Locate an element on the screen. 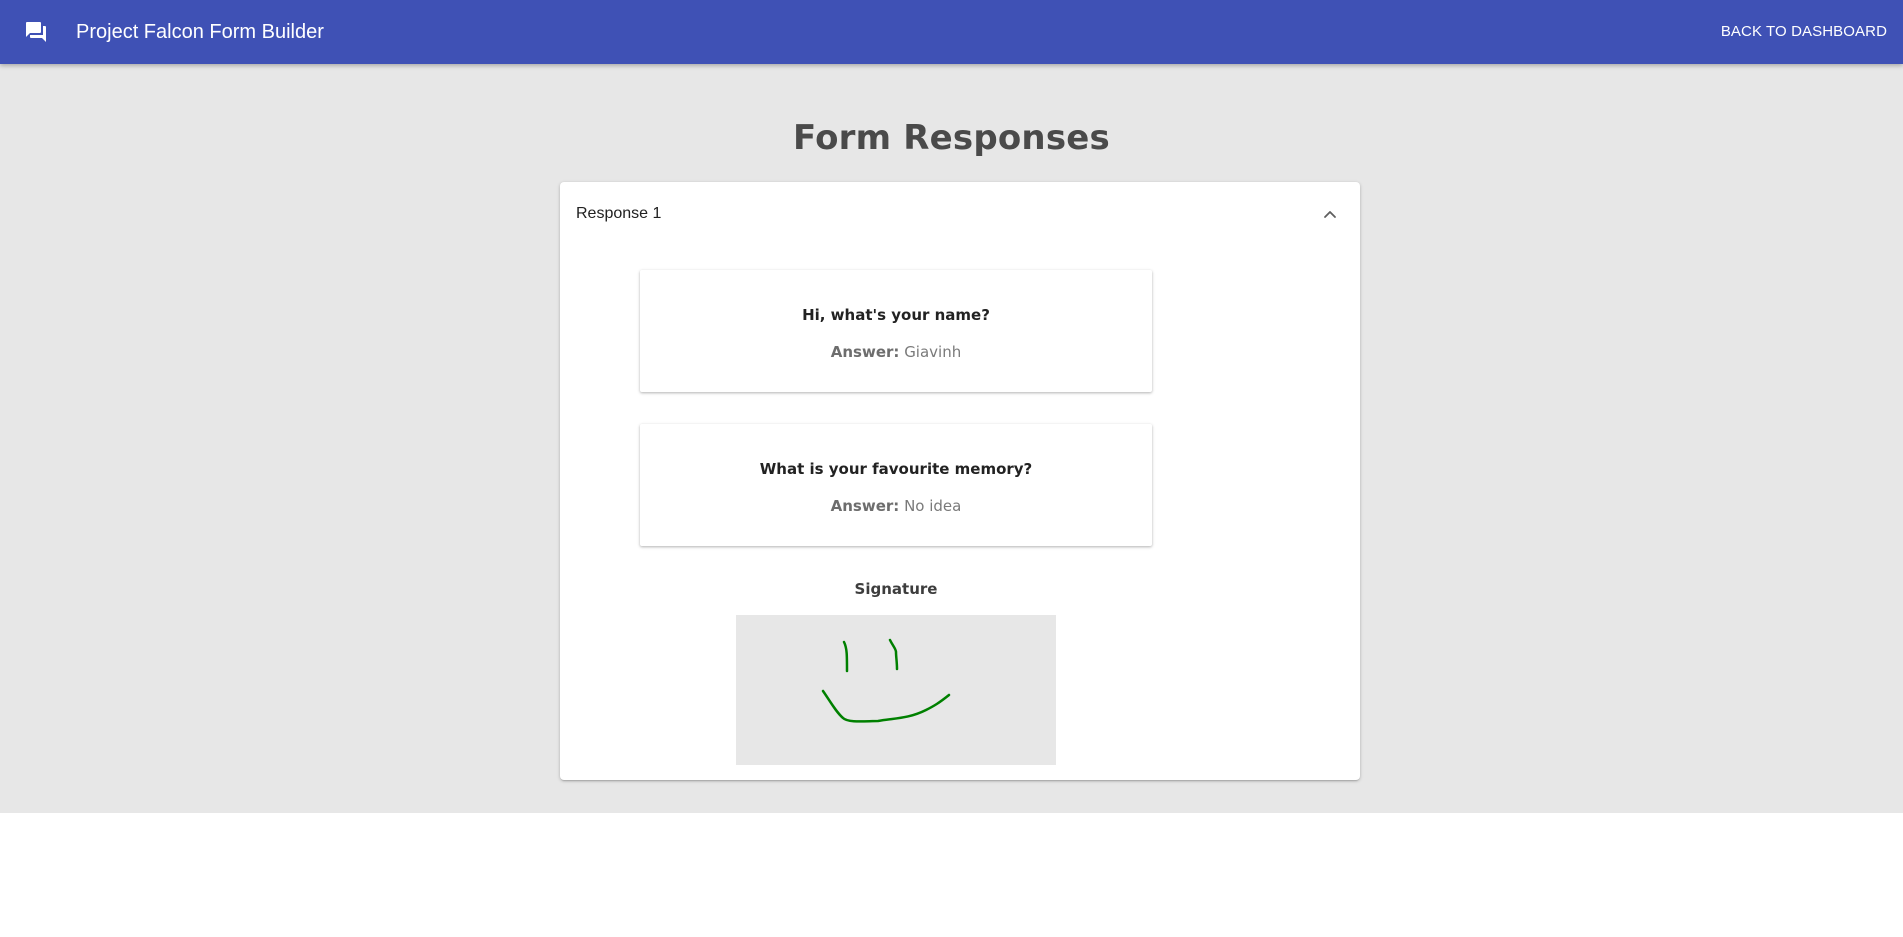  question-text: What is your favourite memory? is located at coordinates (896, 469).